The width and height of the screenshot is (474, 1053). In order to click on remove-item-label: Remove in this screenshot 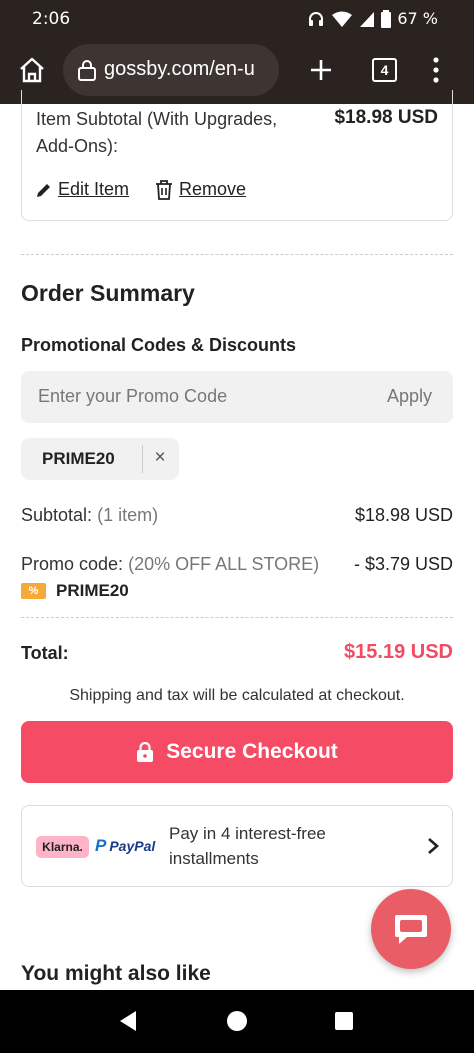, I will do `click(213, 189)`.